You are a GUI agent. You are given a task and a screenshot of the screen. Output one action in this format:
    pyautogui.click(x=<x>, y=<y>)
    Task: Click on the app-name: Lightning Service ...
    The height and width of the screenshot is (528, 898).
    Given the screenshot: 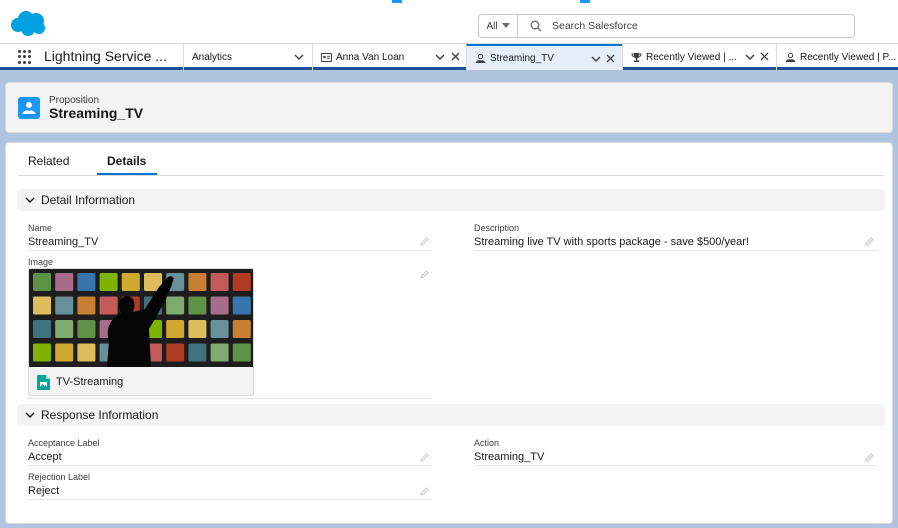 What is the action you would take?
    pyautogui.click(x=105, y=56)
    